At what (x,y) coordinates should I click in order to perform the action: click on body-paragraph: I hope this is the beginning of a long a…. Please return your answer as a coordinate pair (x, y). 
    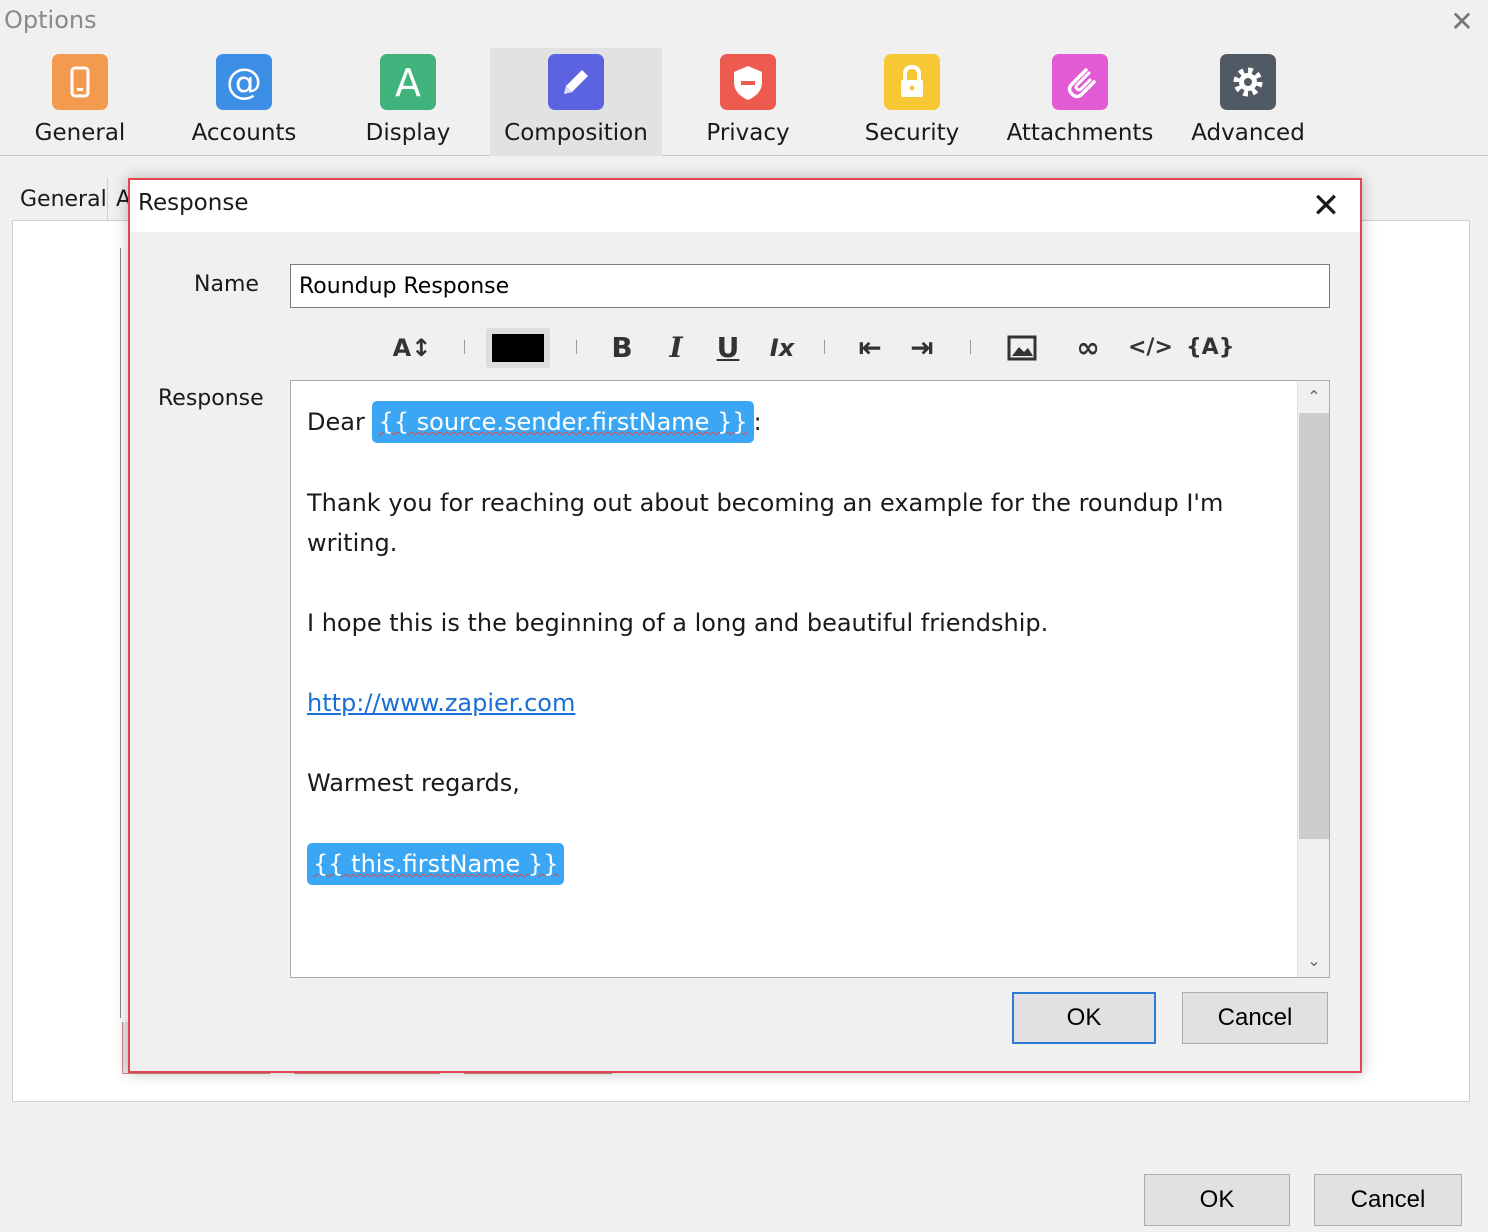
    Looking at the image, I should click on (678, 623).